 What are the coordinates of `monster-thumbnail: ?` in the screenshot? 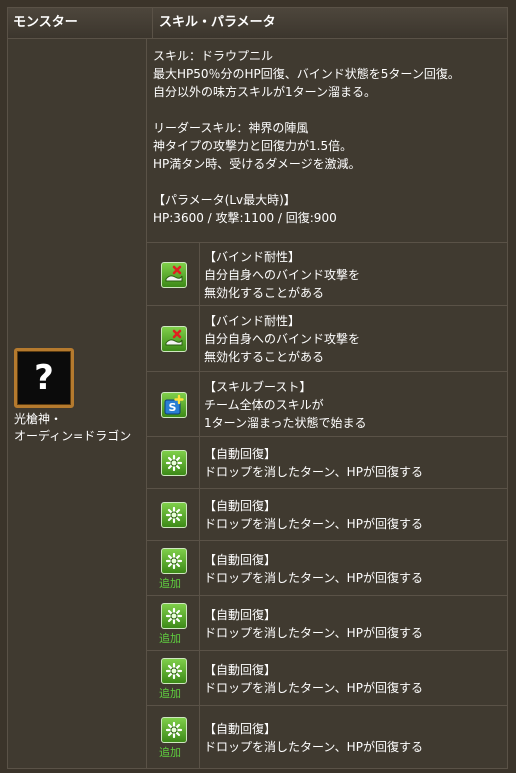 It's located at (44, 378).